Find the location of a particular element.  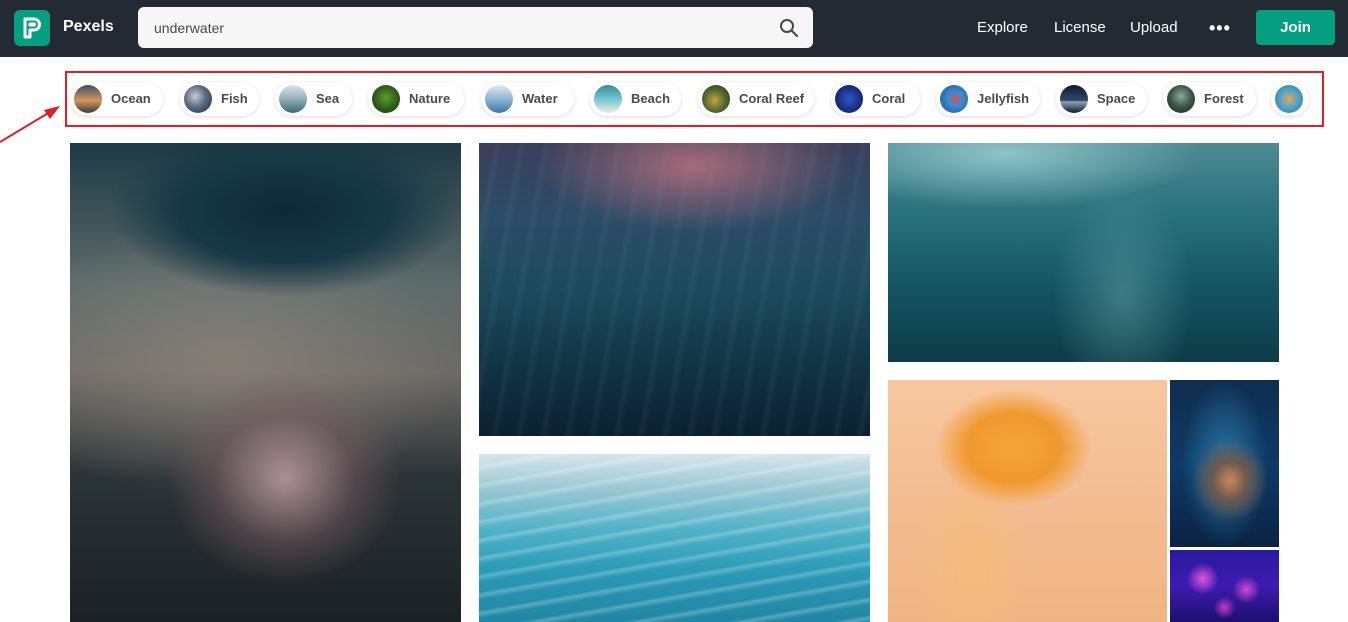

chip-coral-reef: Coral Reef is located at coordinates (756, 99).